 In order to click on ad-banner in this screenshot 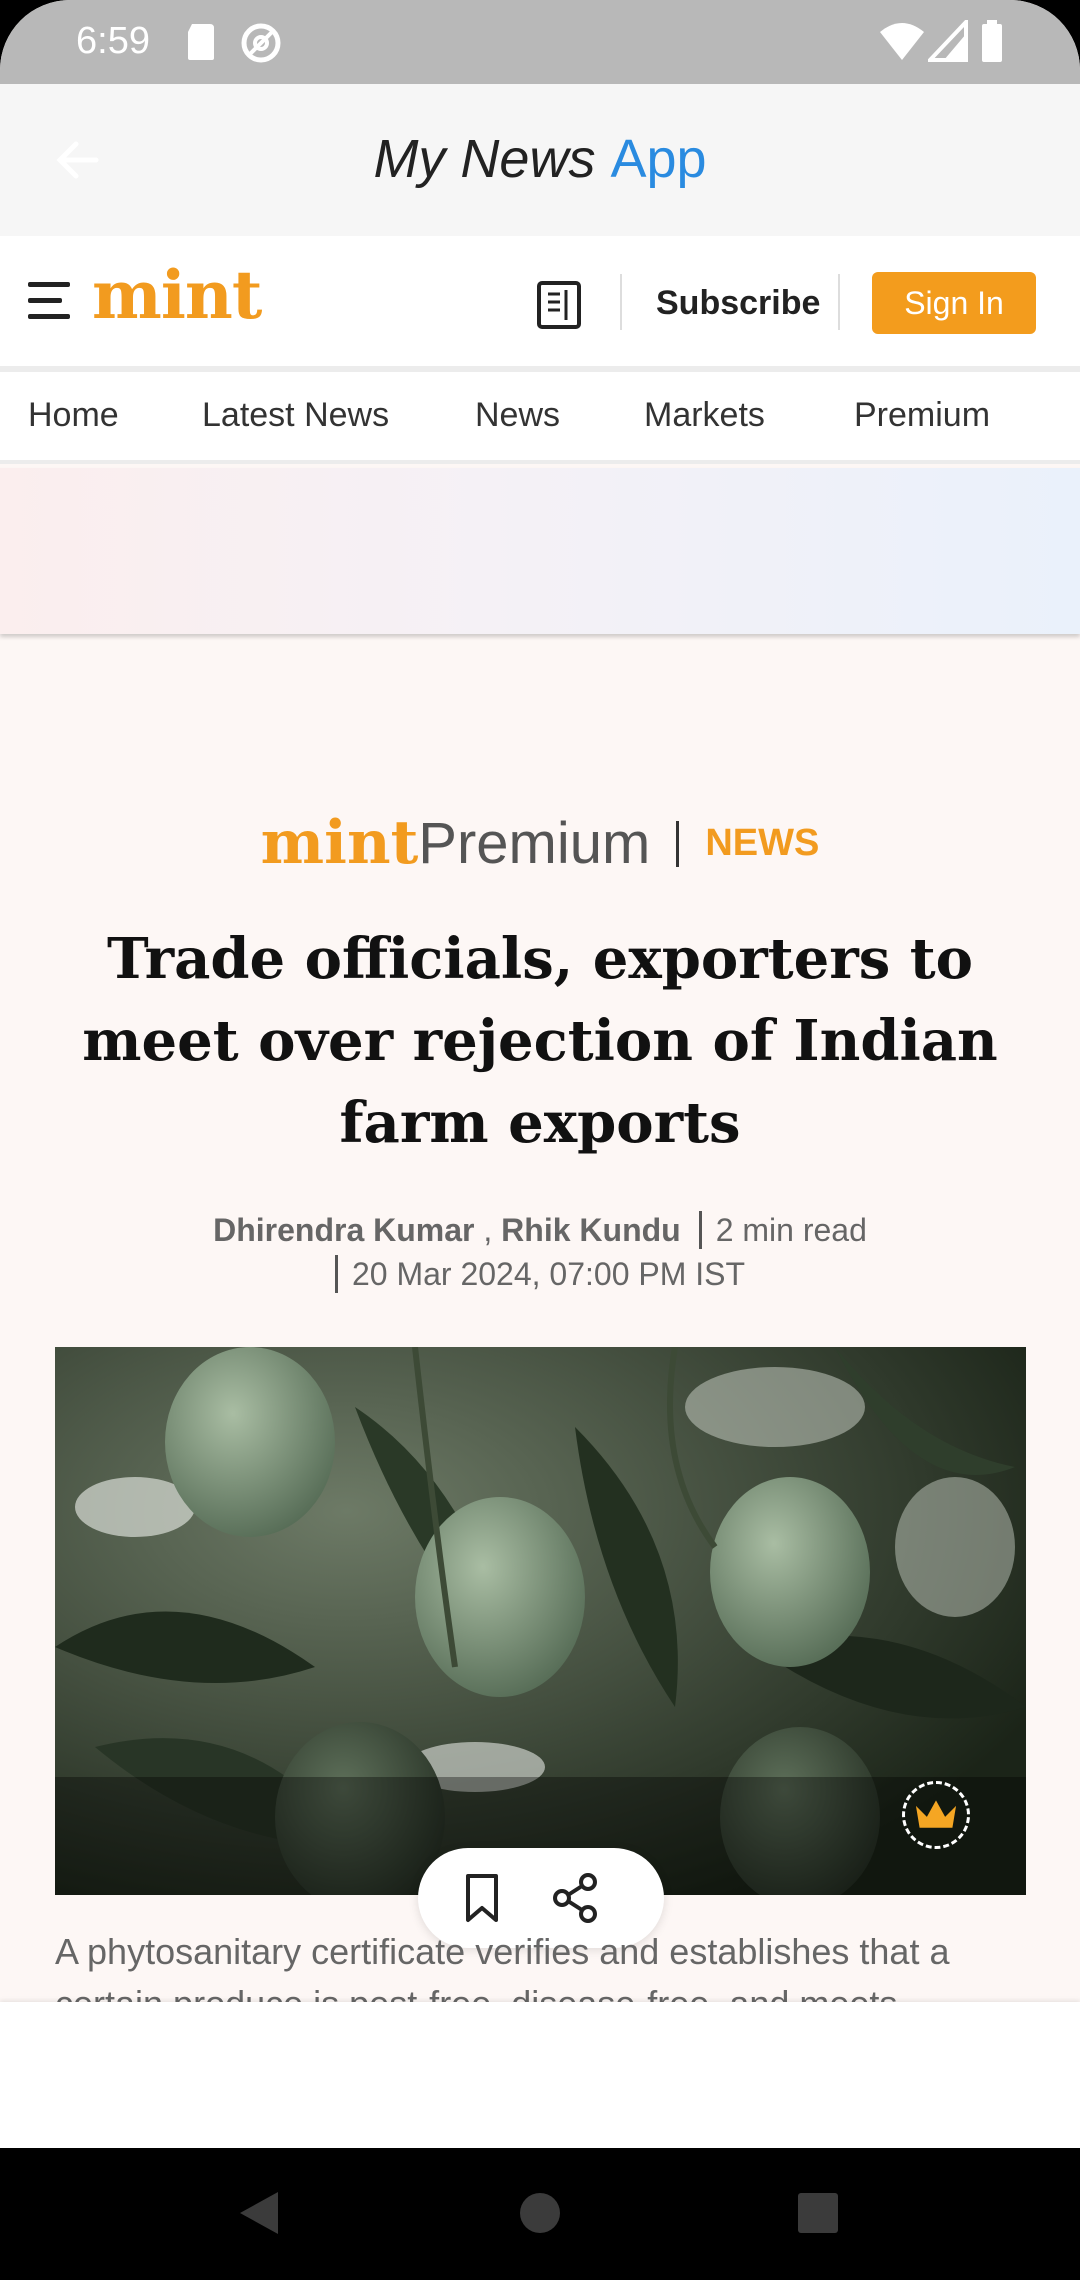, I will do `click(540, 551)`.